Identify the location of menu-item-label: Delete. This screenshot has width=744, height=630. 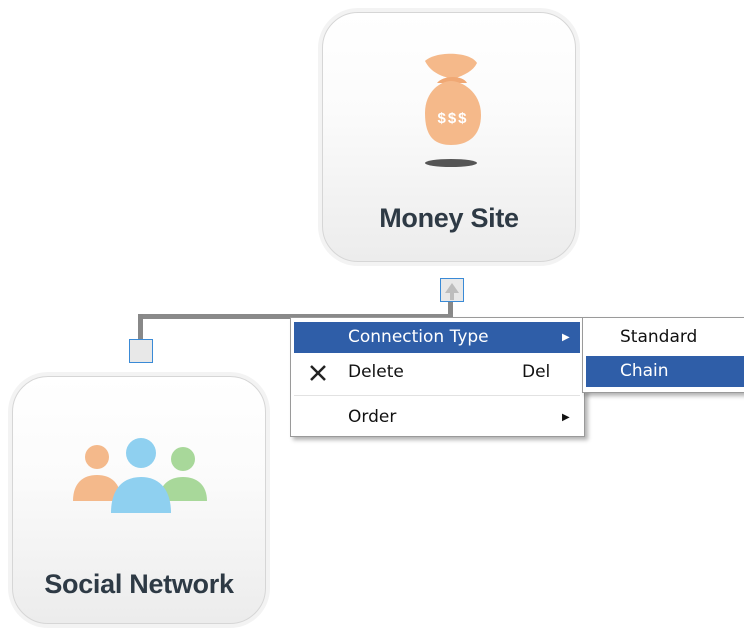
(376, 372).